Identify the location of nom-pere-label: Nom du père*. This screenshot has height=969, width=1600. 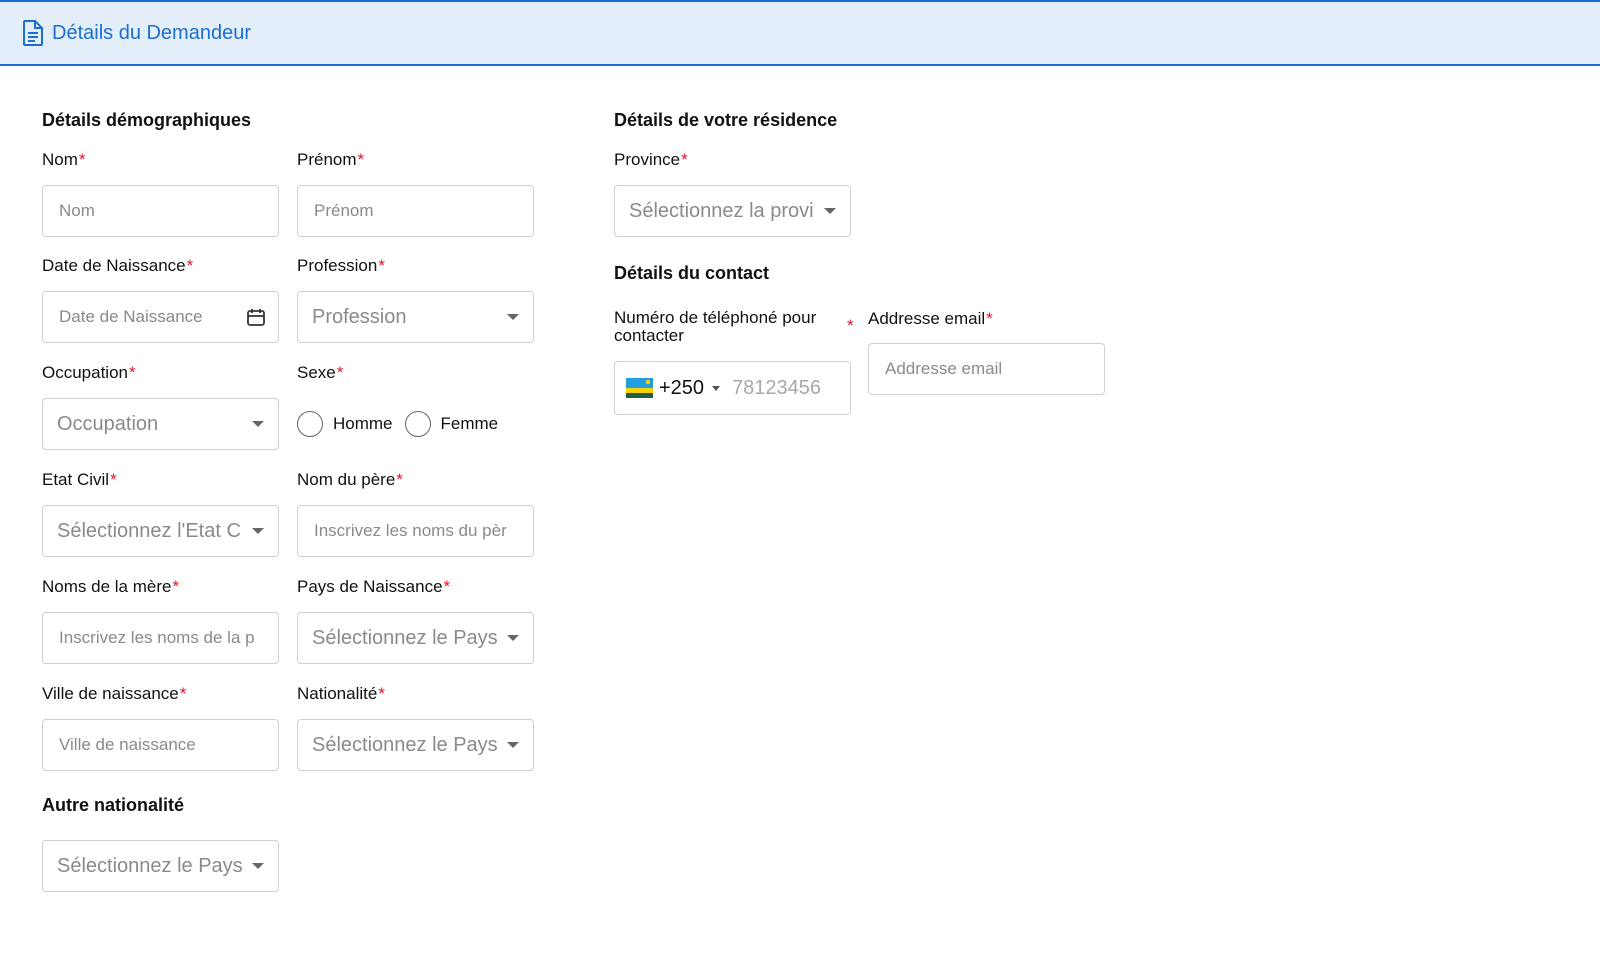
(350, 480).